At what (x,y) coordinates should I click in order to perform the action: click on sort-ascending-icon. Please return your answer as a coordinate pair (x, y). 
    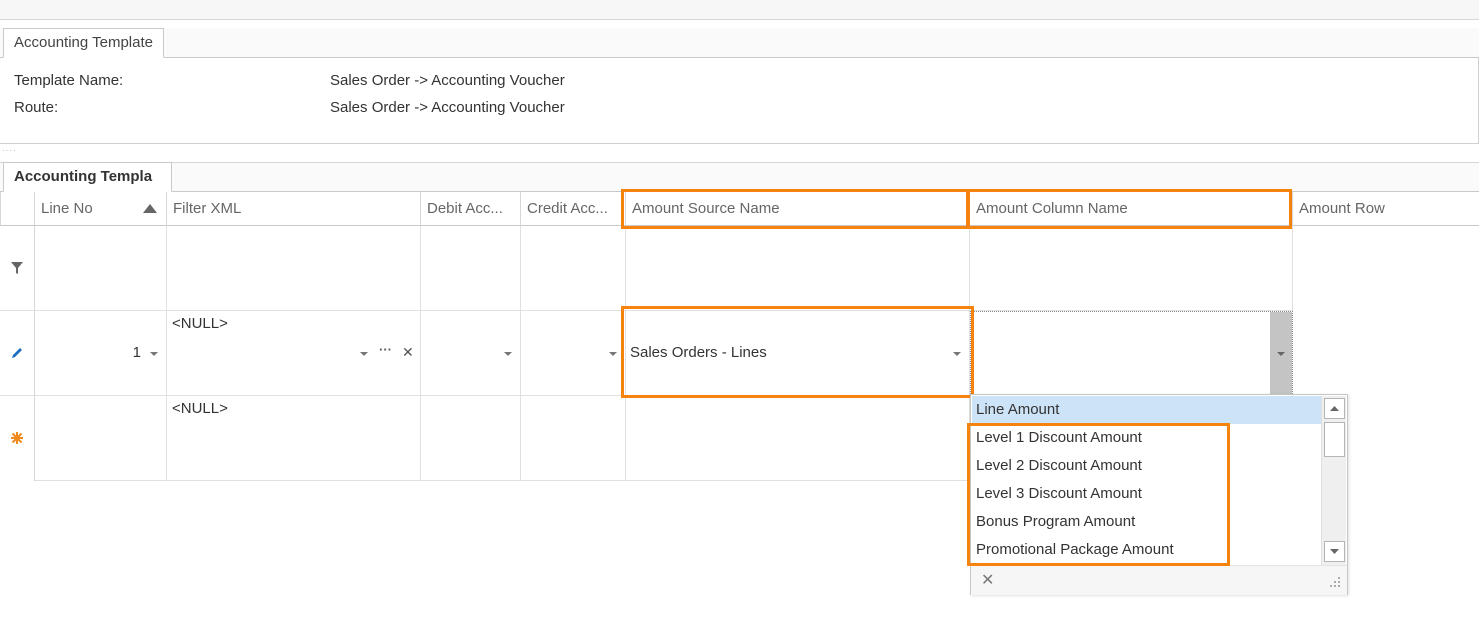
    Looking at the image, I should click on (150, 208).